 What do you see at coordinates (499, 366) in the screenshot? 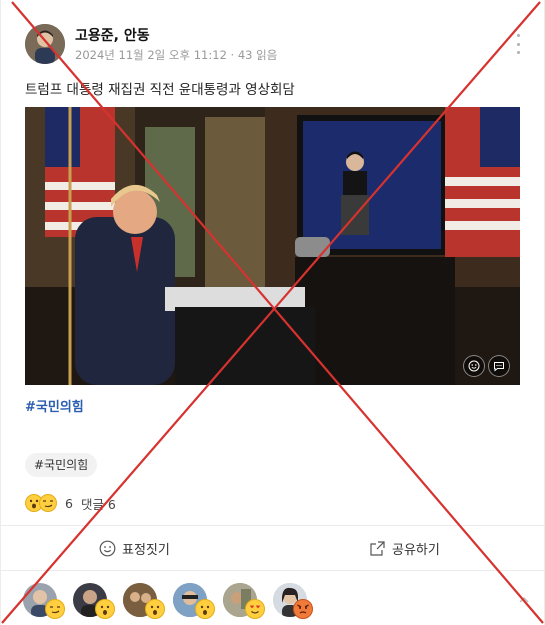
I see `comment-overlay-icon` at bounding box center [499, 366].